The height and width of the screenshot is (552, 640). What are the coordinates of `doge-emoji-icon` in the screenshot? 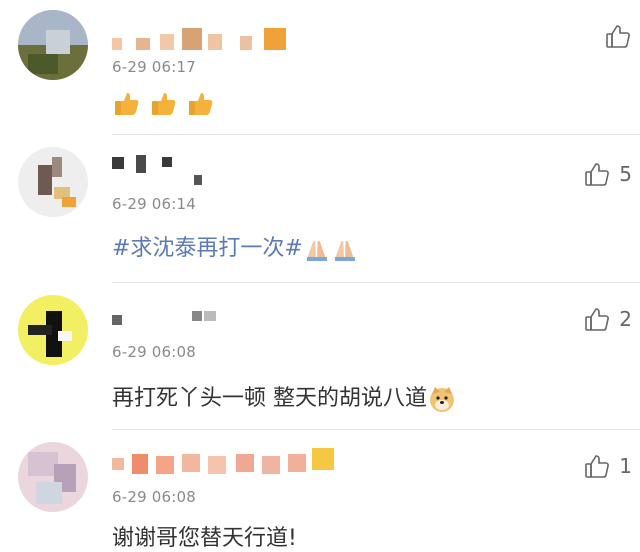 It's located at (442, 399).